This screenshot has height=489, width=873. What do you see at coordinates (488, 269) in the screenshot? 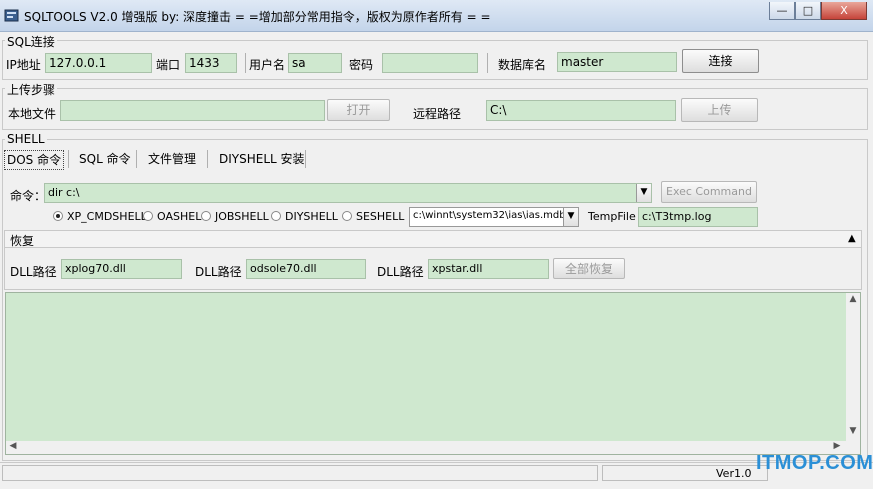
I see `dll-path-input-3: xpstar.dll` at bounding box center [488, 269].